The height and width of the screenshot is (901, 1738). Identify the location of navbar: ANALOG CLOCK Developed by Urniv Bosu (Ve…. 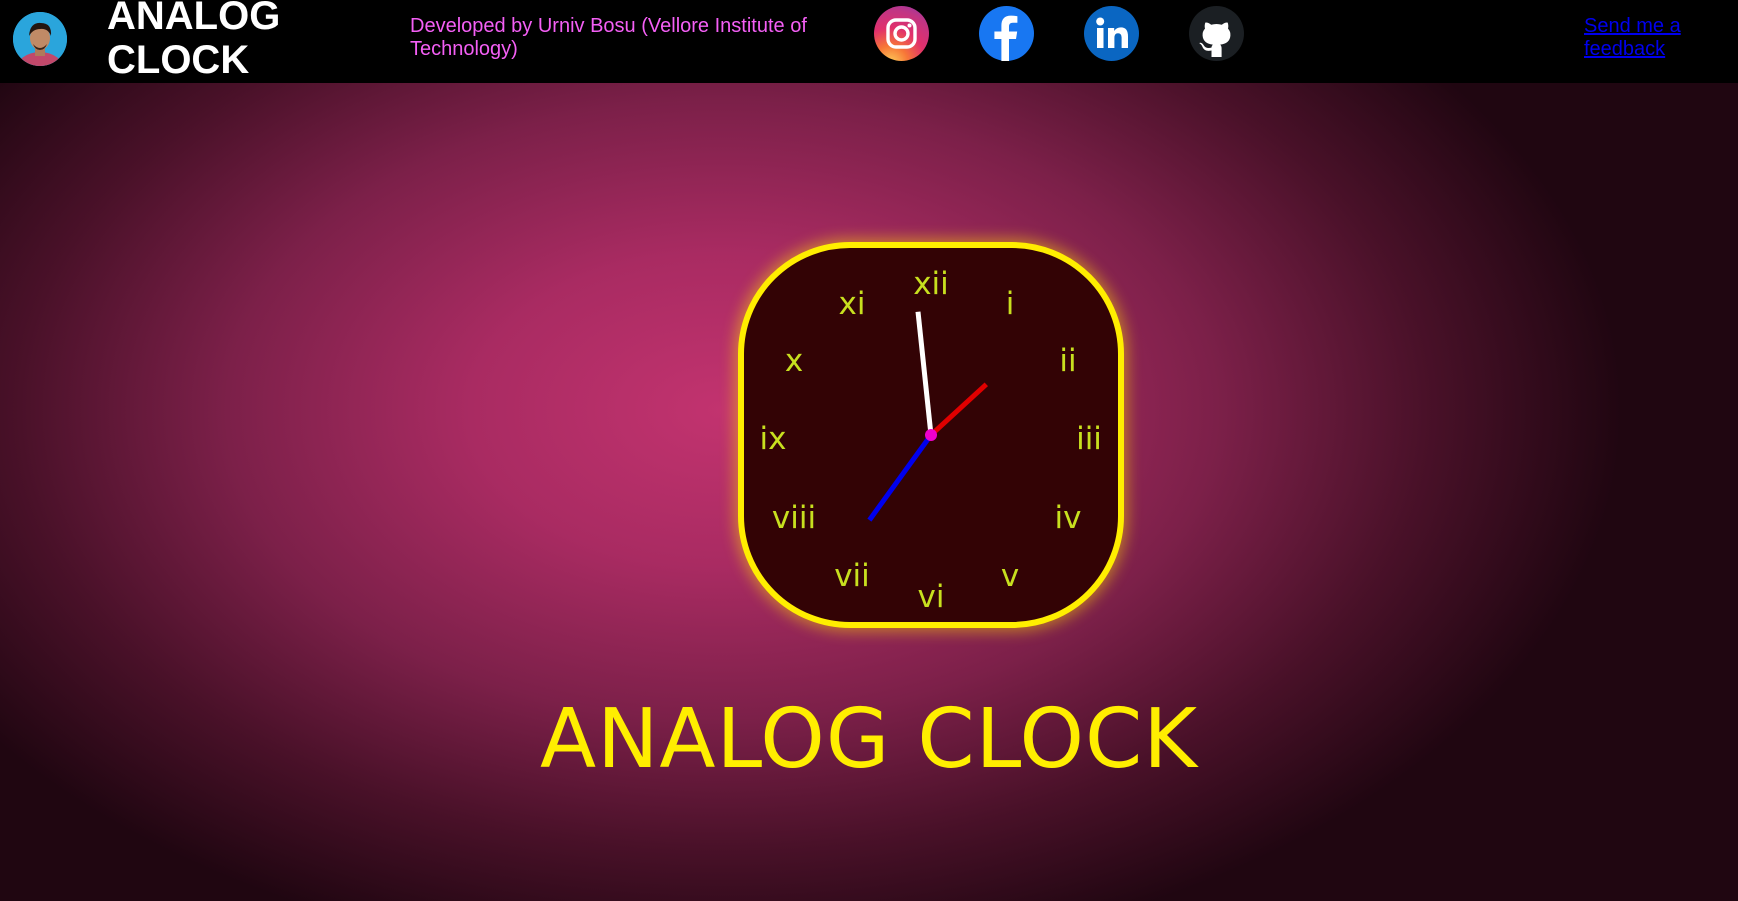
(869, 41).